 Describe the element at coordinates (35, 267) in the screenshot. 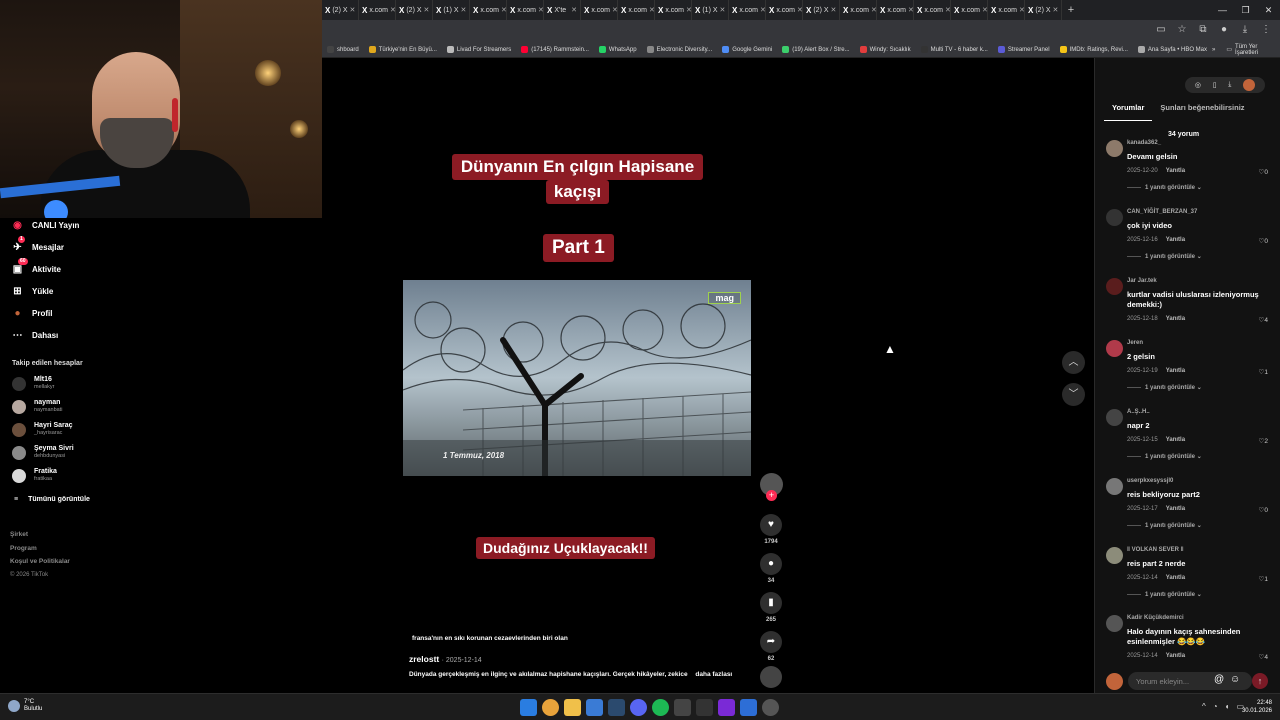

I see `sidebar-item-activity: ▣ 60 Aktivite` at that location.